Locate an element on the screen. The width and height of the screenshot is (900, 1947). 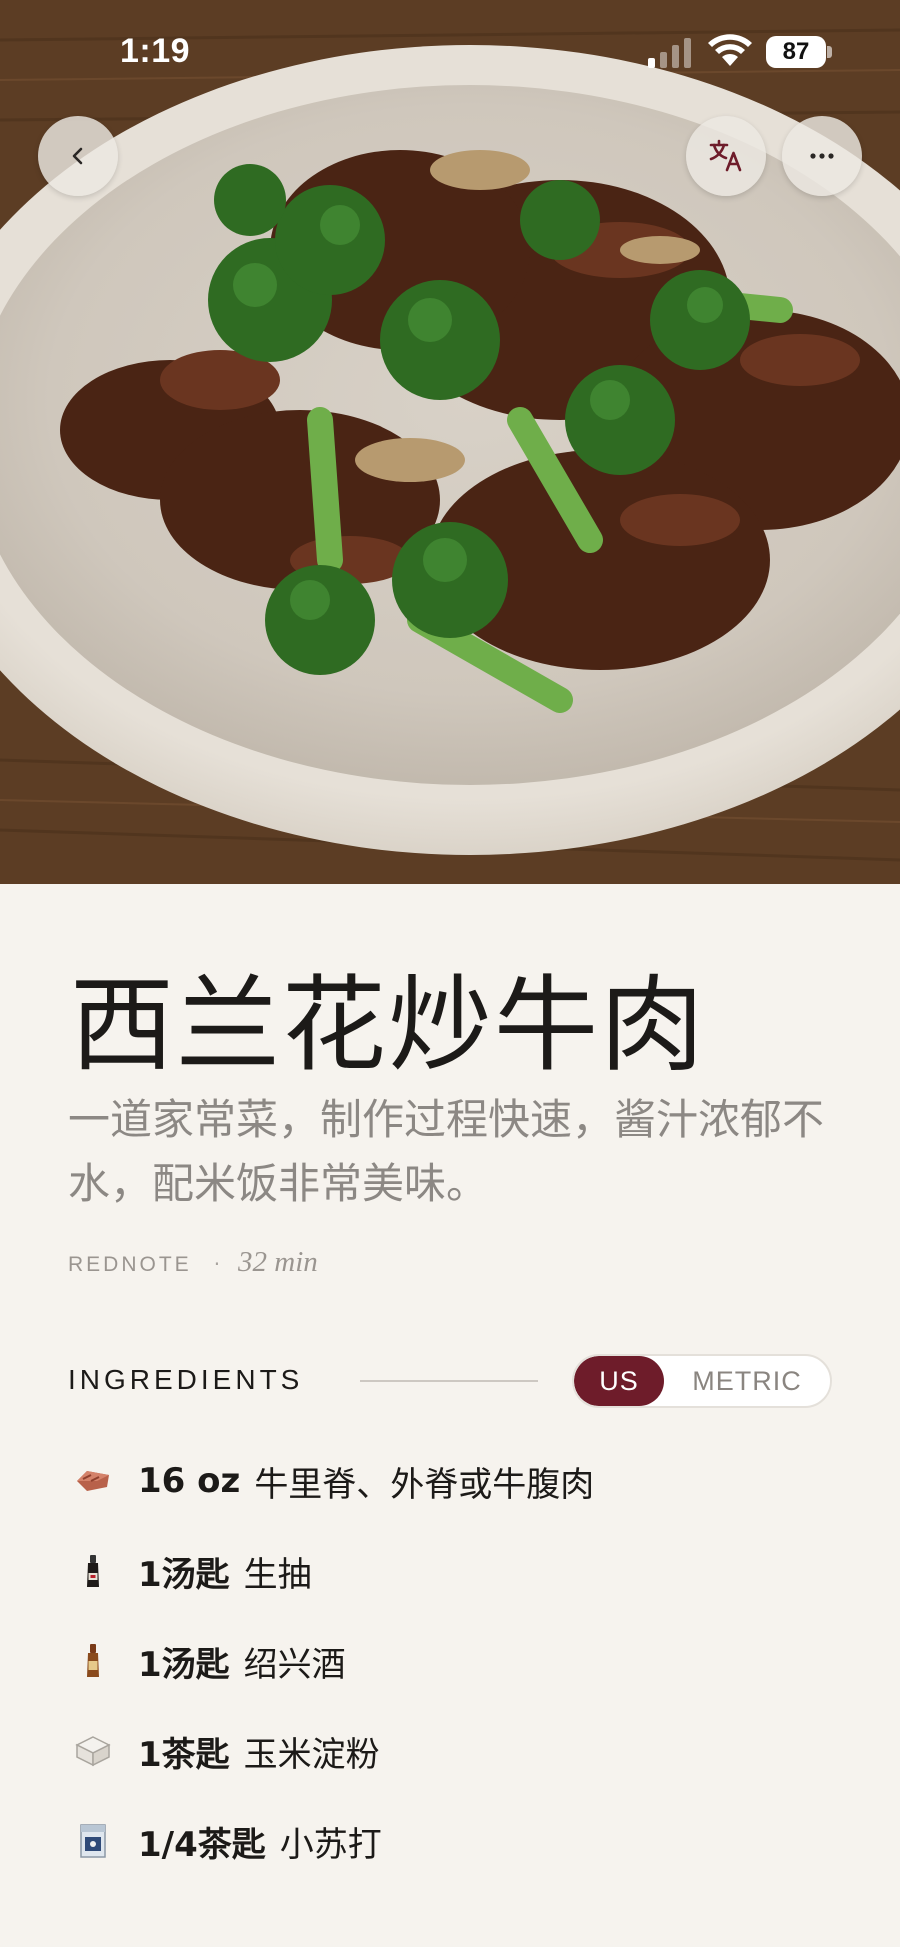
recipe-meta: REDNOTE · 32 min is located at coordinates (193, 1266).